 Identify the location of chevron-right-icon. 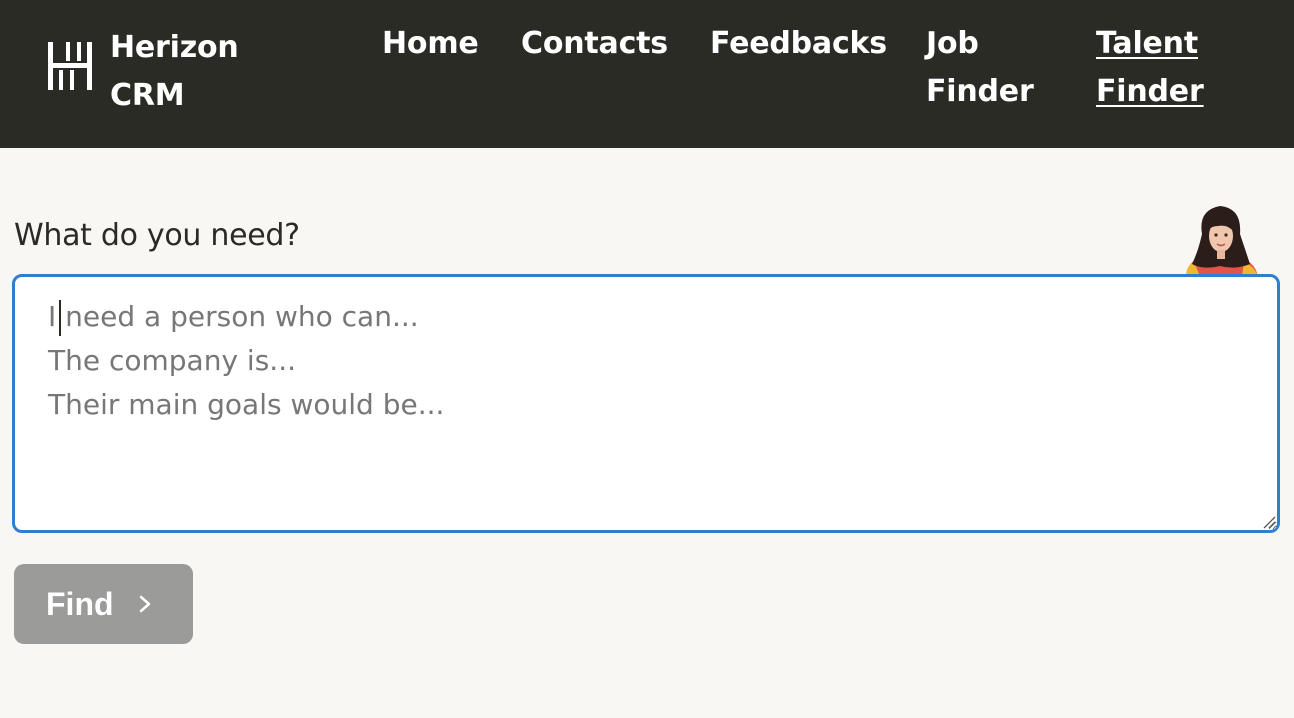
(144, 604).